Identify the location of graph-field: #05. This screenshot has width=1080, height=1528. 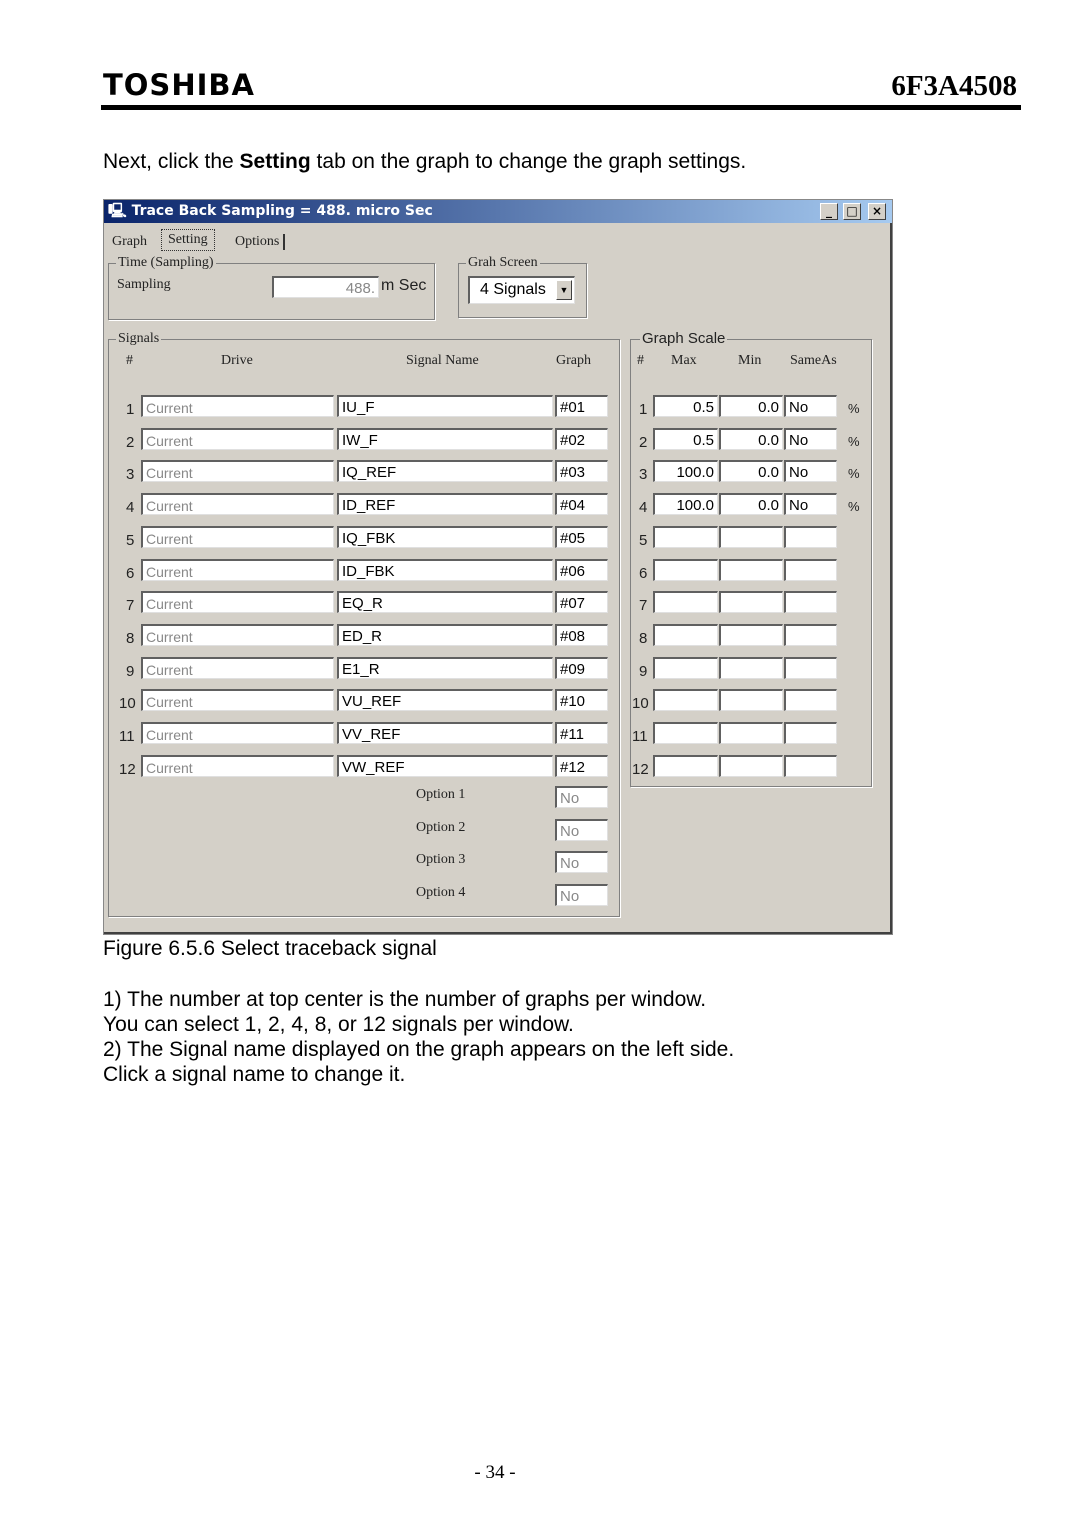
(581, 536).